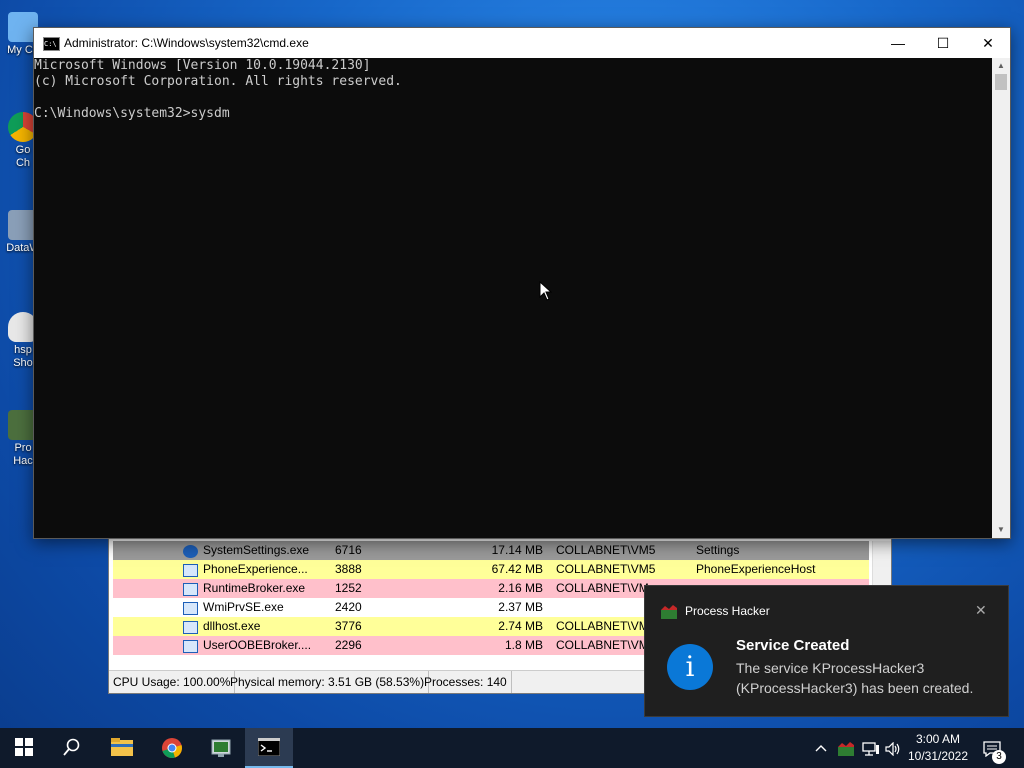 The height and width of the screenshot is (768, 1024). Describe the element at coordinates (898, 43) in the screenshot. I see `minimize-button: —` at that location.